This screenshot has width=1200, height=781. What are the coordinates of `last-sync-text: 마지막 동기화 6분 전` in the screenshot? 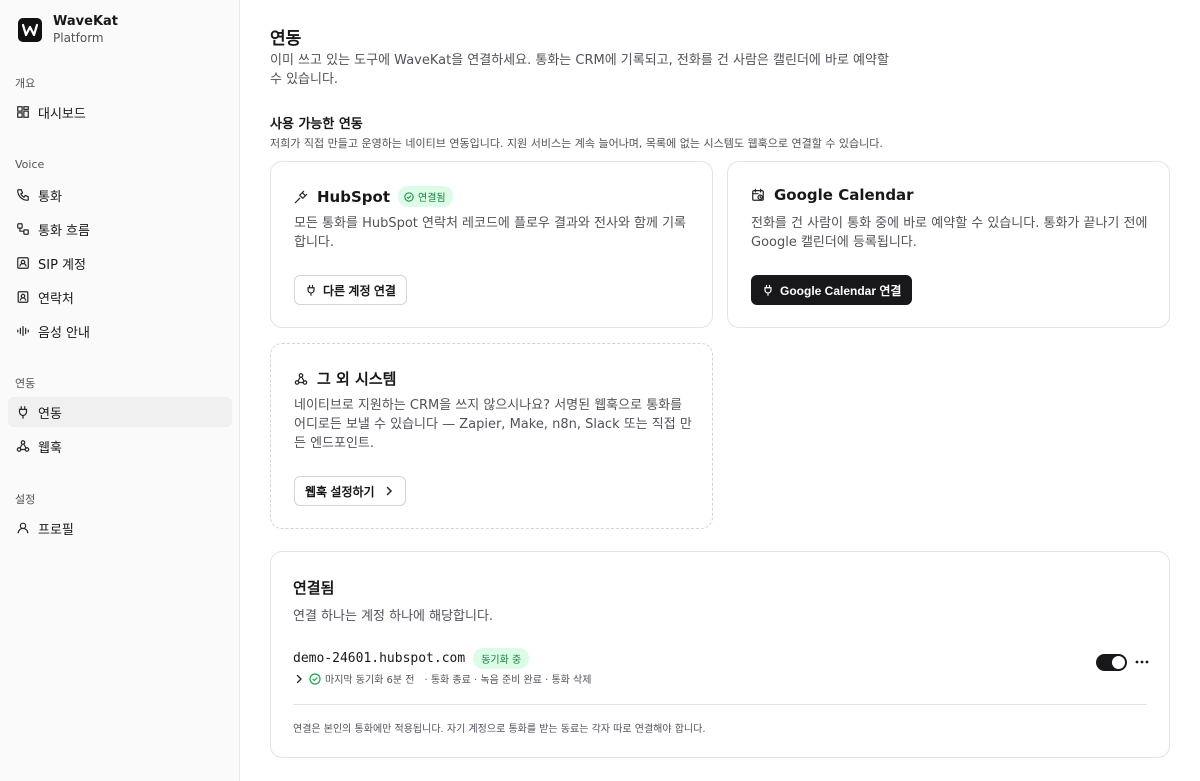 It's located at (370, 680).